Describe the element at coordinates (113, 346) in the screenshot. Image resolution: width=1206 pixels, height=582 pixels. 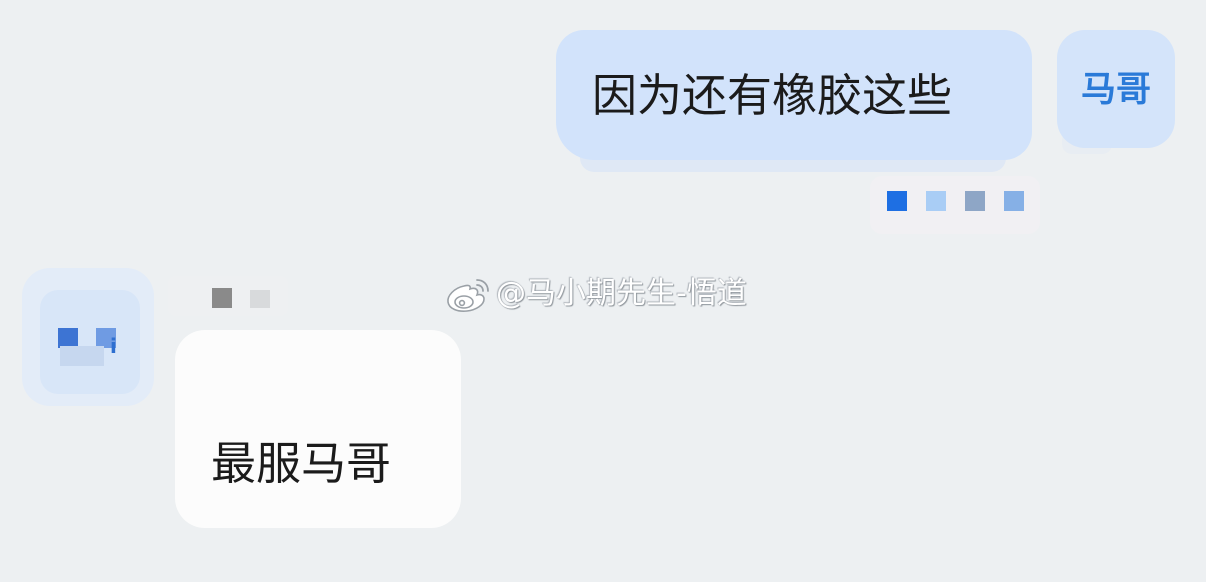
I see `sender-avatar-glyph: i` at that location.